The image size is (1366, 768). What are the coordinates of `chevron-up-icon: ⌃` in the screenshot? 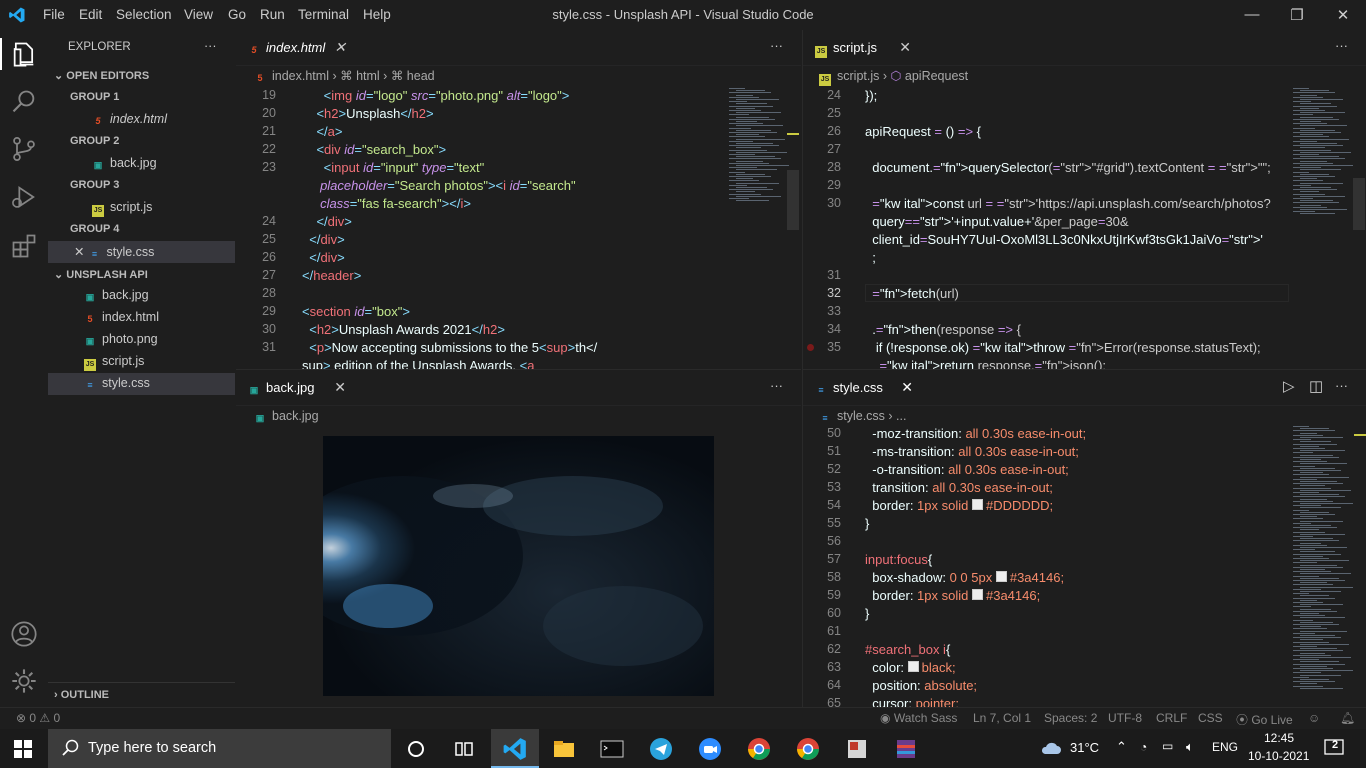 It's located at (1121, 747).